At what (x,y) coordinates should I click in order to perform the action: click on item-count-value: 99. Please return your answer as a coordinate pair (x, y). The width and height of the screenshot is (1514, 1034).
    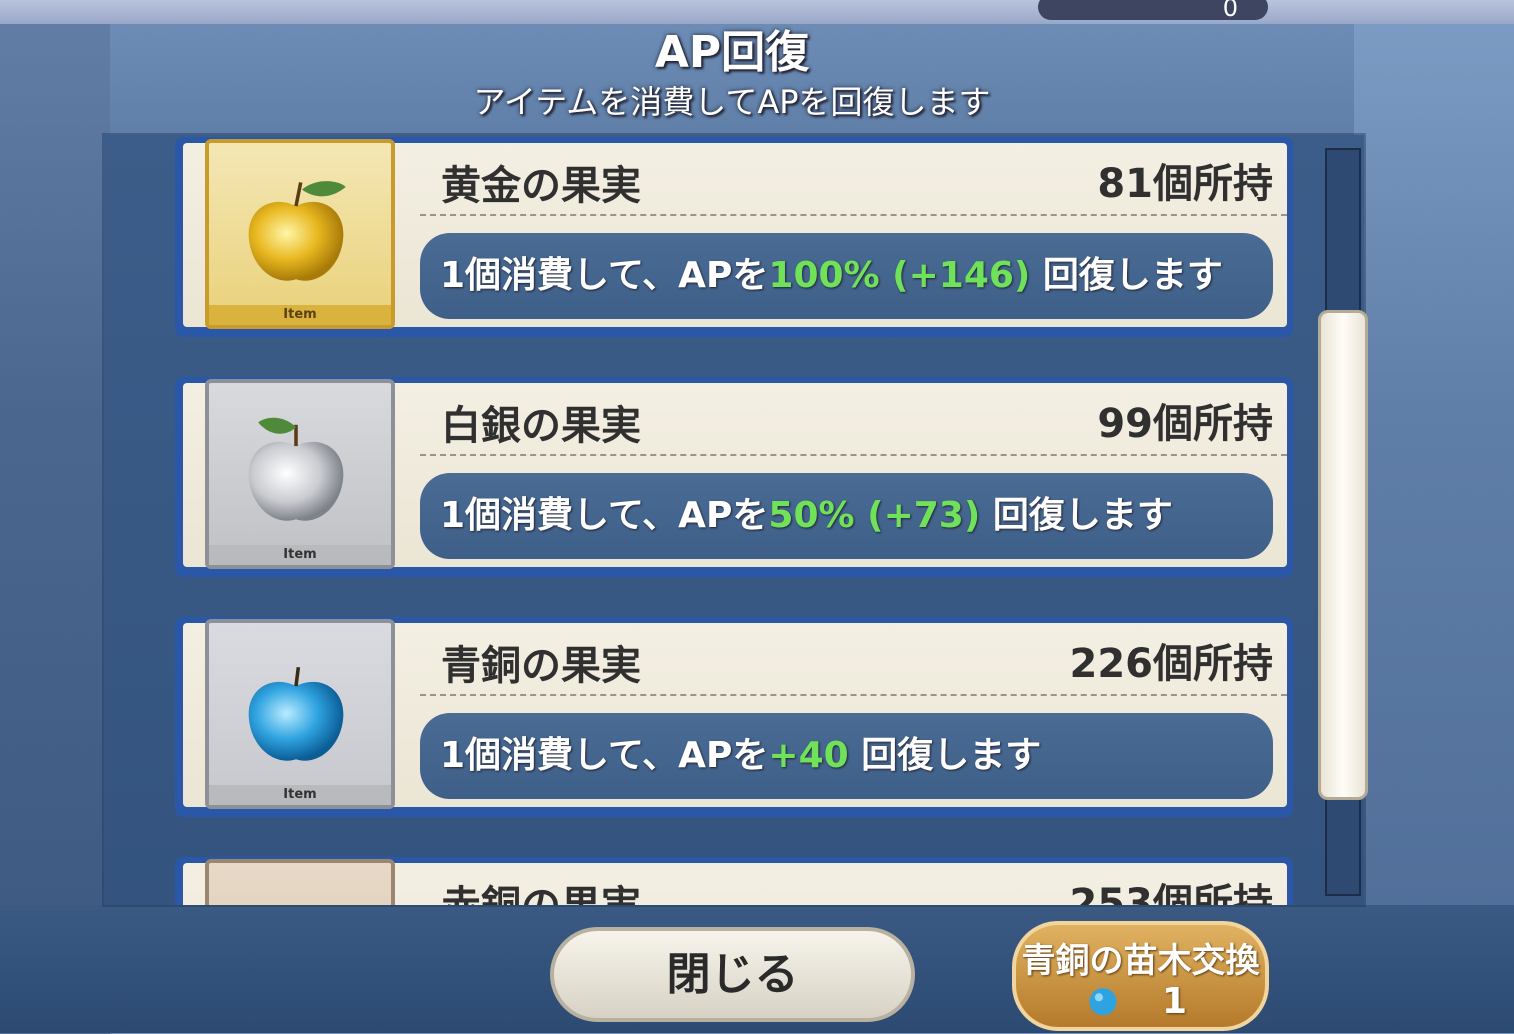
    Looking at the image, I should click on (1125, 424).